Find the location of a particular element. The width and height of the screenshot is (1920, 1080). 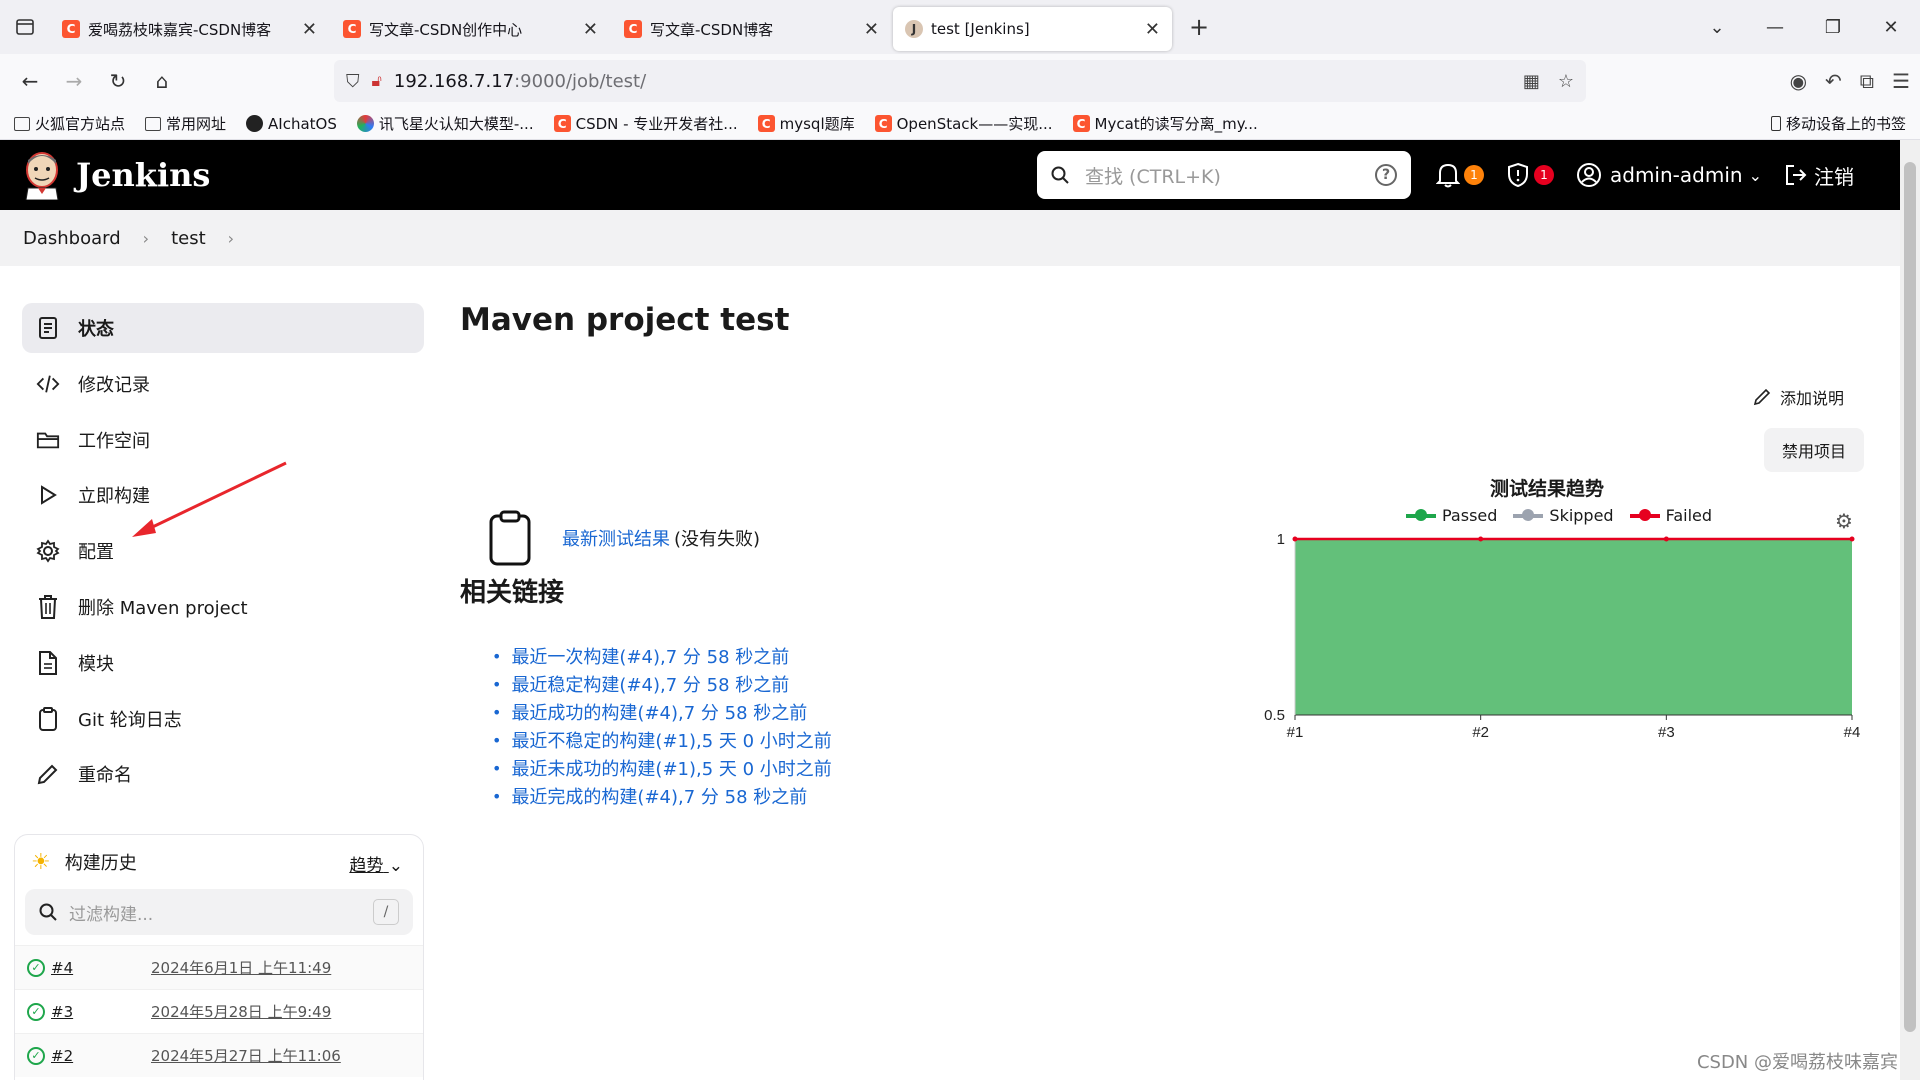

url-bar: ⛉ 🔓︎ 192.168.7.17:9000/job/test/ ▦ ☆ is located at coordinates (960, 81).